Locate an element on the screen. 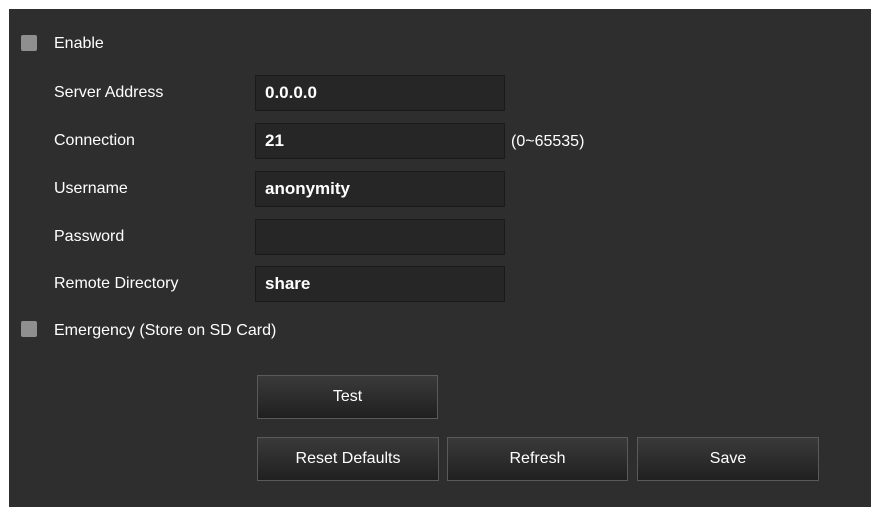 Image resolution: width=880 pixels, height=516 pixels. username-input is located at coordinates (380, 189).